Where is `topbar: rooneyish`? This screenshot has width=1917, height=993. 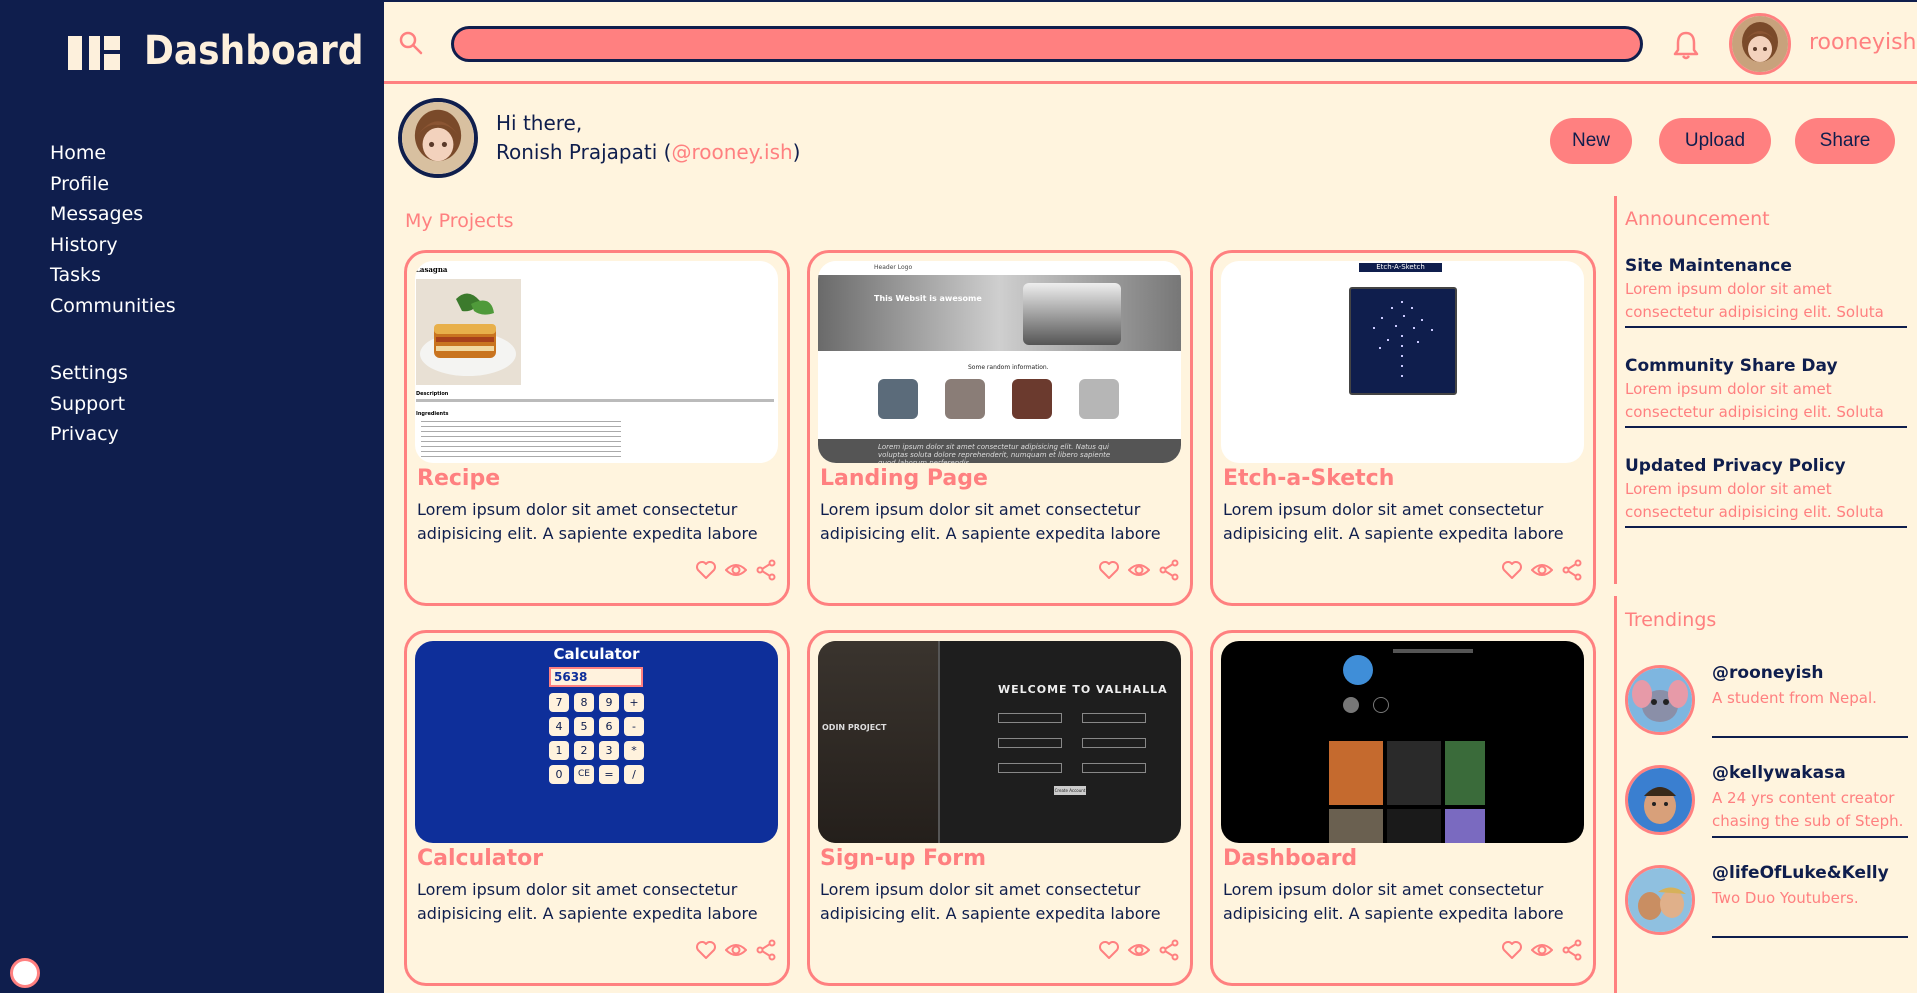
topbar: rooneyish is located at coordinates (1150, 42).